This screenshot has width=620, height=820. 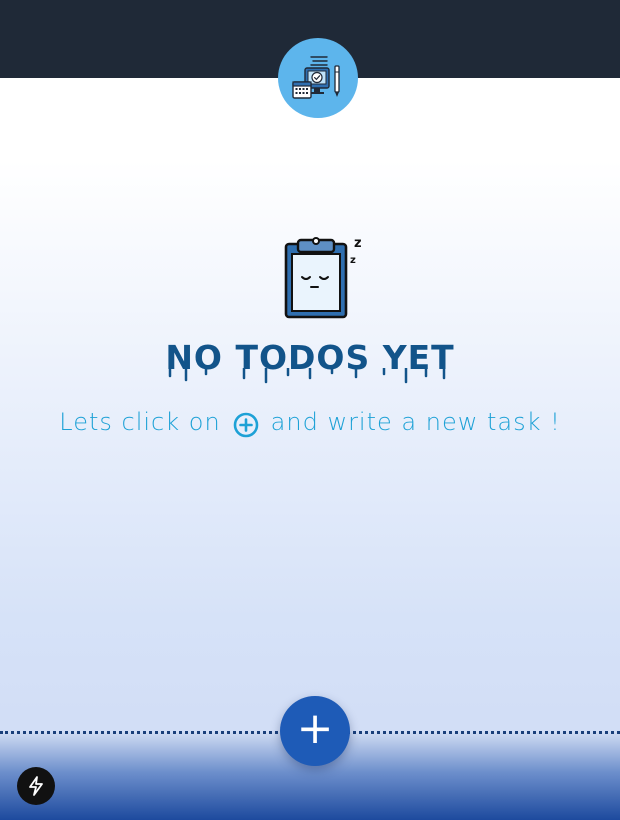 I want to click on task-board-icon, so click(x=316, y=77).